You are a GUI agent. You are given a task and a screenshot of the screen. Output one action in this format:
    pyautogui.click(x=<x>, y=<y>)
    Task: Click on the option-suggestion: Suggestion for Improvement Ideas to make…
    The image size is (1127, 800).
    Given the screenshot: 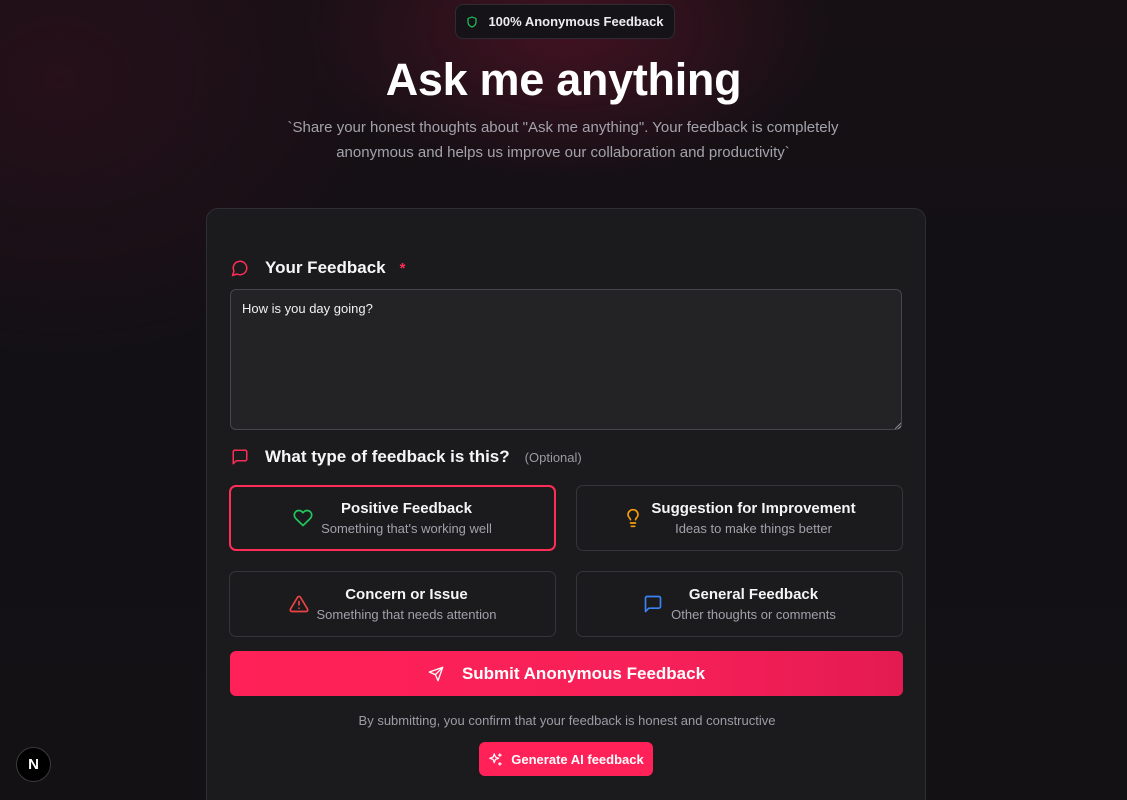 What is the action you would take?
    pyautogui.click(x=739, y=518)
    